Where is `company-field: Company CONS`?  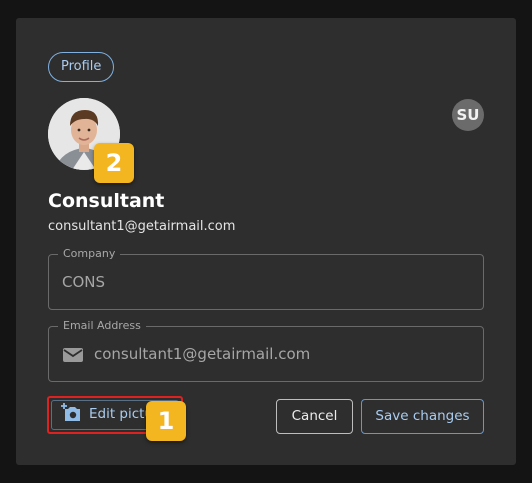
company-field: Company CONS is located at coordinates (266, 278).